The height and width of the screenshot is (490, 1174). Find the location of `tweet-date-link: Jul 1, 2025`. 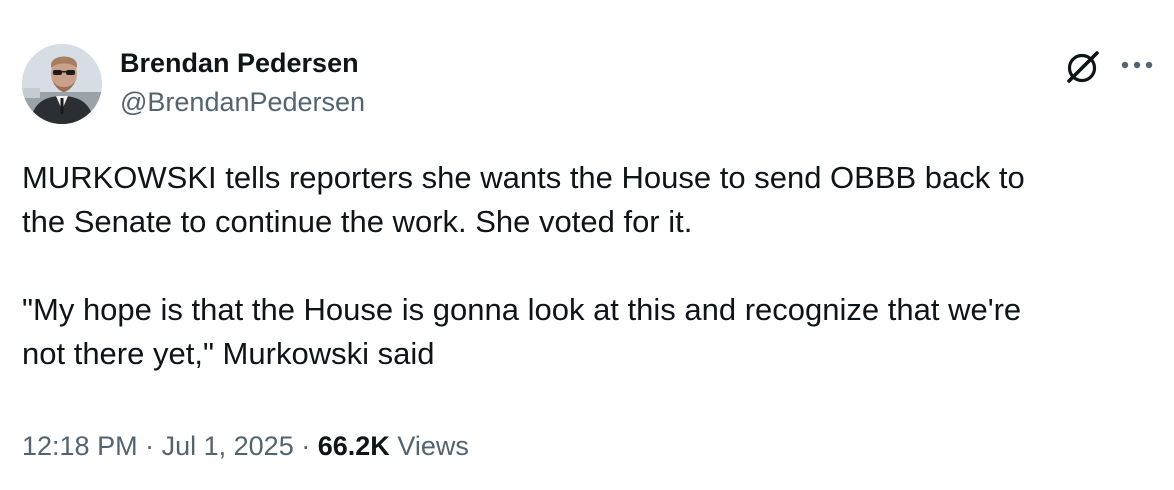

tweet-date-link: Jul 1, 2025 is located at coordinates (228, 446).